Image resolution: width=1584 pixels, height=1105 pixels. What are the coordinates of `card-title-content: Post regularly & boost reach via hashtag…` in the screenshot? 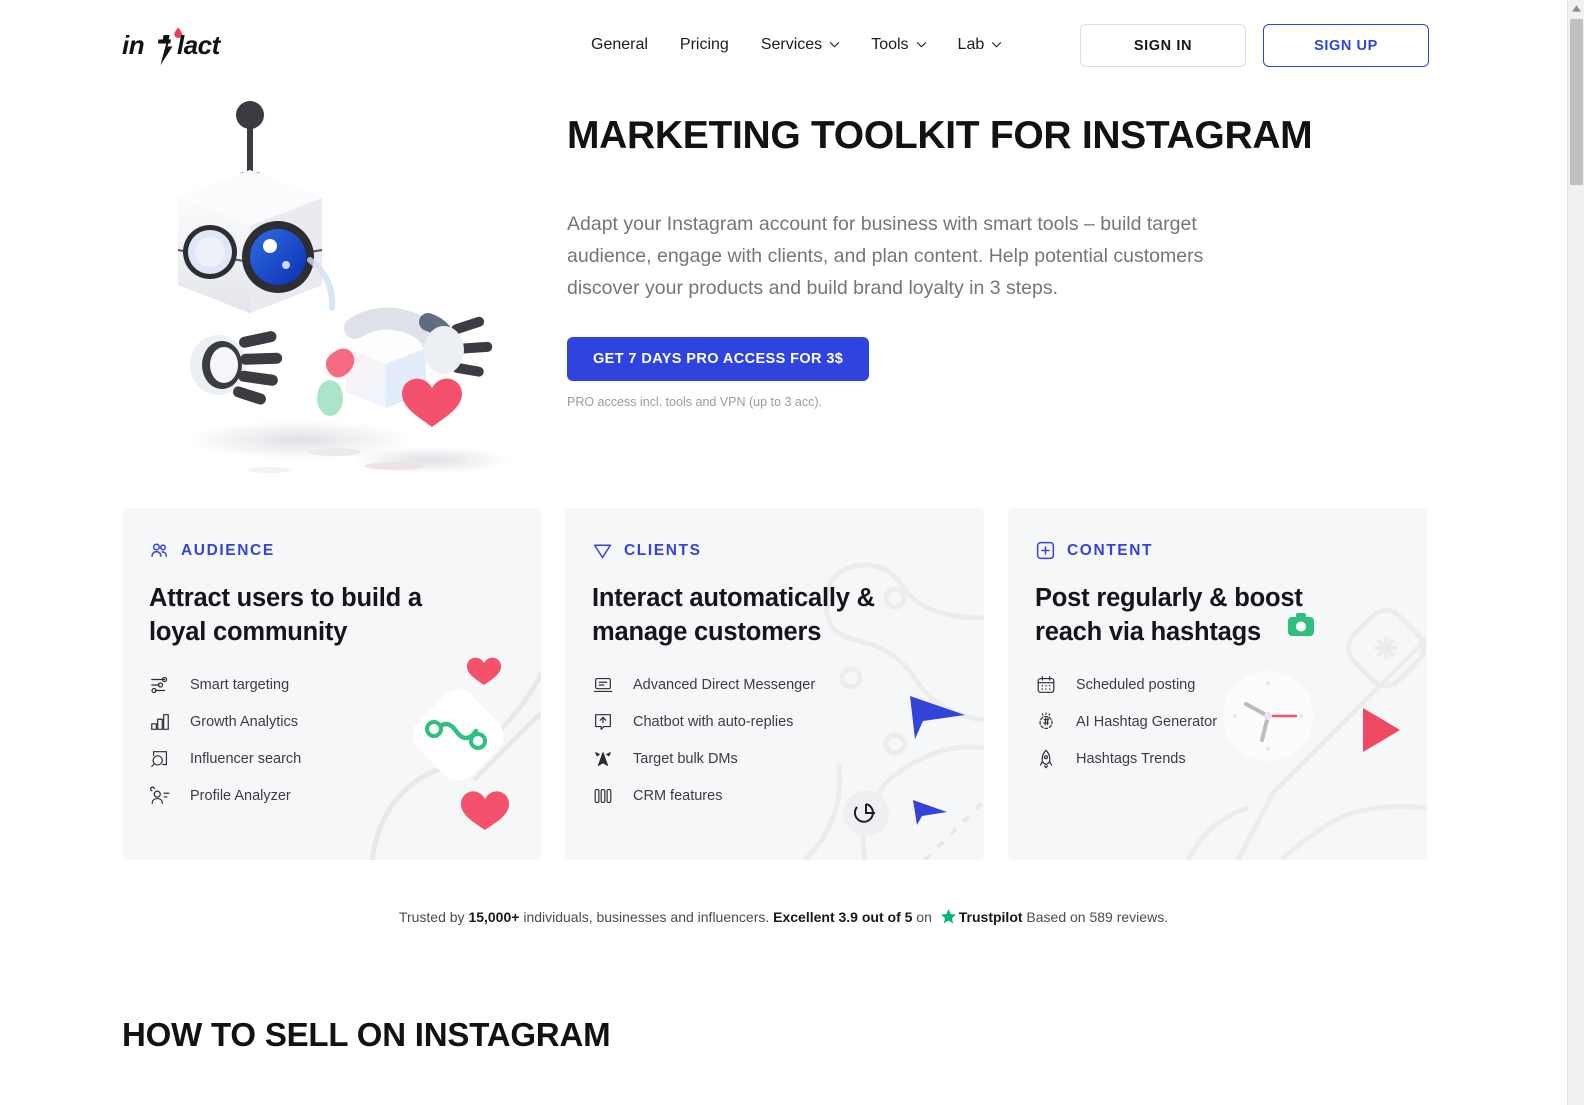 It's located at (1169, 615).